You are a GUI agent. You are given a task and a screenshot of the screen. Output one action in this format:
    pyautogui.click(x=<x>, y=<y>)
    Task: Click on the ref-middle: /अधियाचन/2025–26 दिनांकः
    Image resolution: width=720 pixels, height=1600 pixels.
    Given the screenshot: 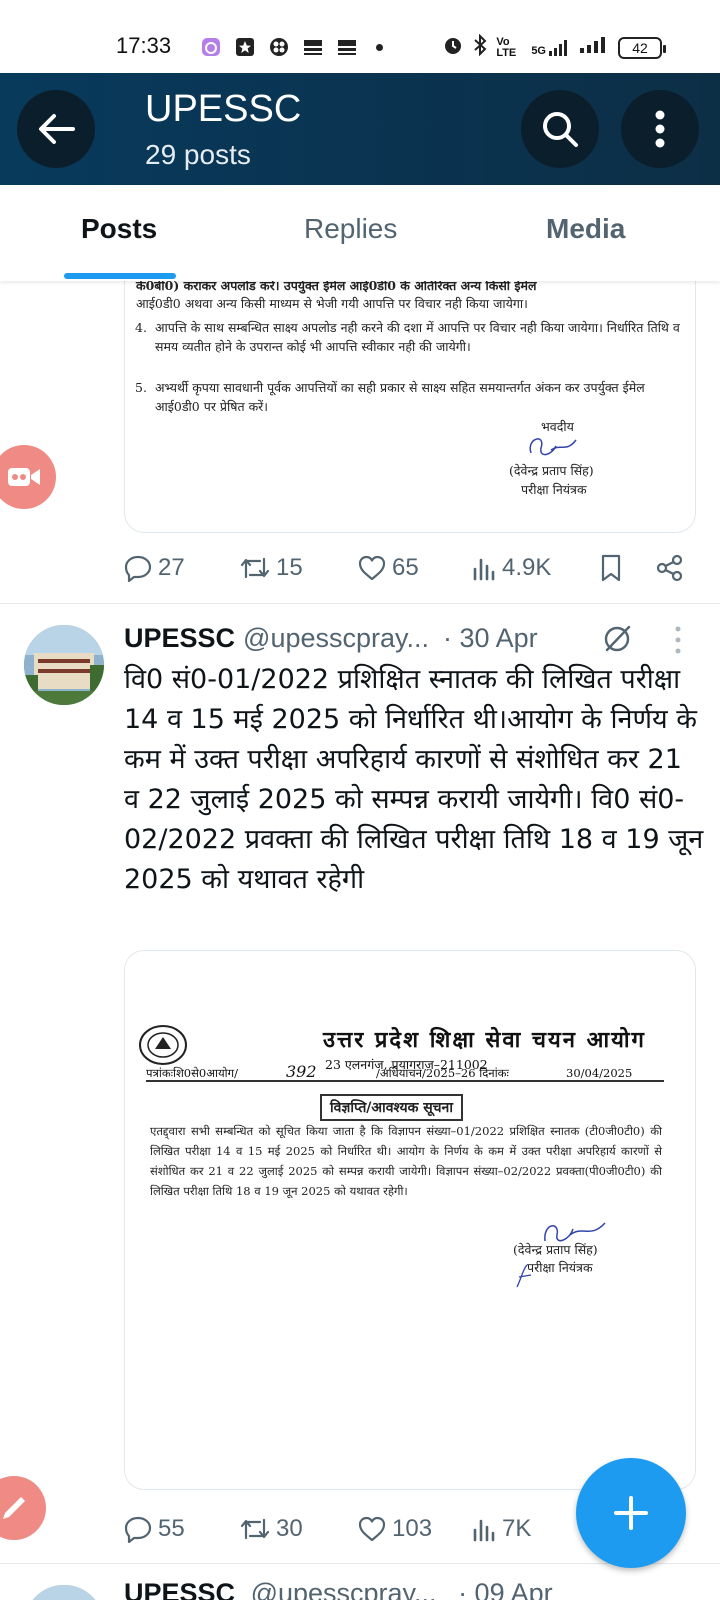 What is the action you would take?
    pyautogui.click(x=442, y=1073)
    